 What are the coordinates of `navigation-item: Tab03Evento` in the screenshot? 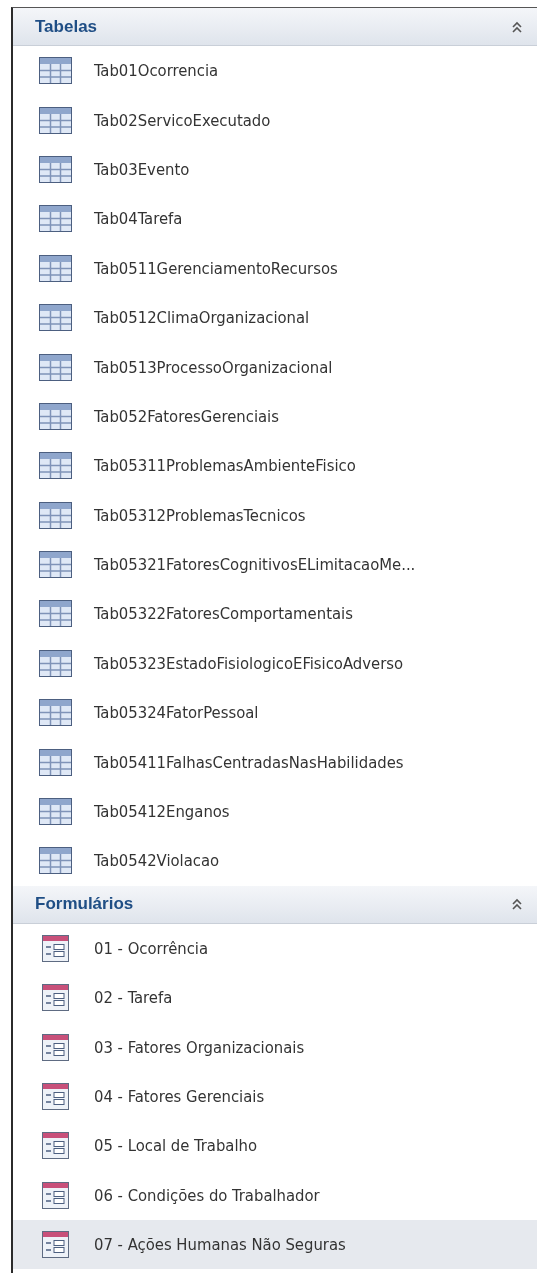 It's located at (275, 169).